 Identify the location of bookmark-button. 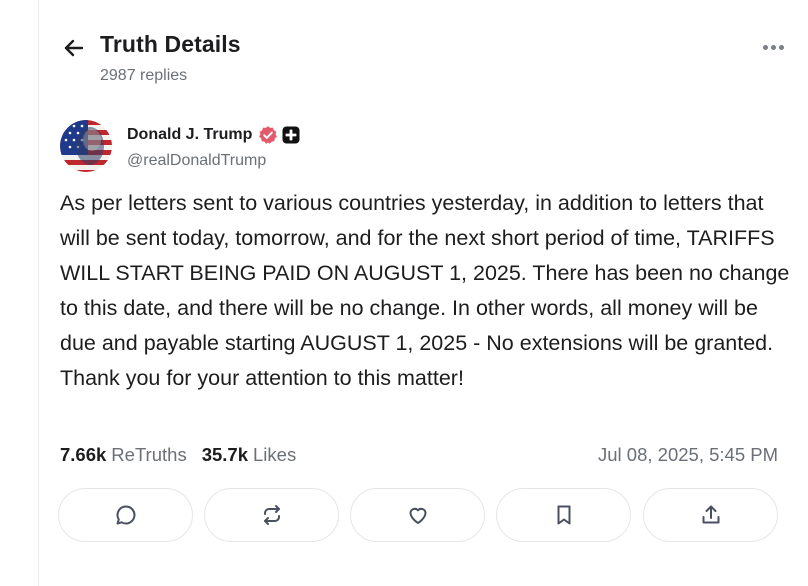
(563, 515).